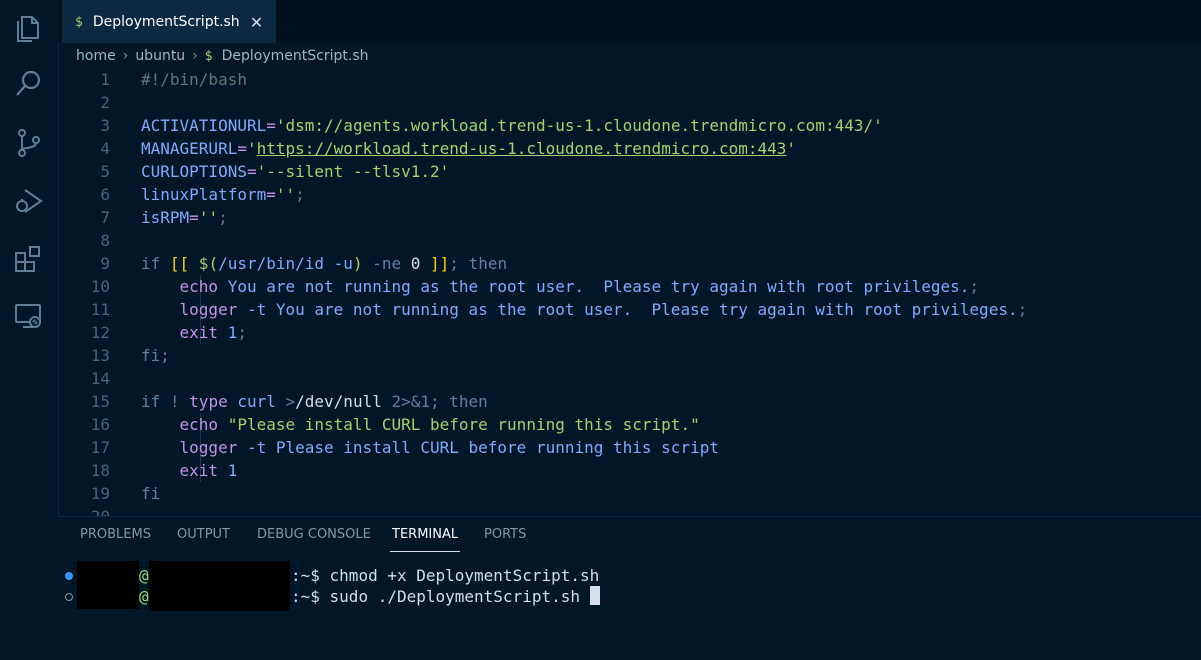 The image size is (1201, 660). What do you see at coordinates (96, 56) in the screenshot?
I see `breadcrumb-home: home` at bounding box center [96, 56].